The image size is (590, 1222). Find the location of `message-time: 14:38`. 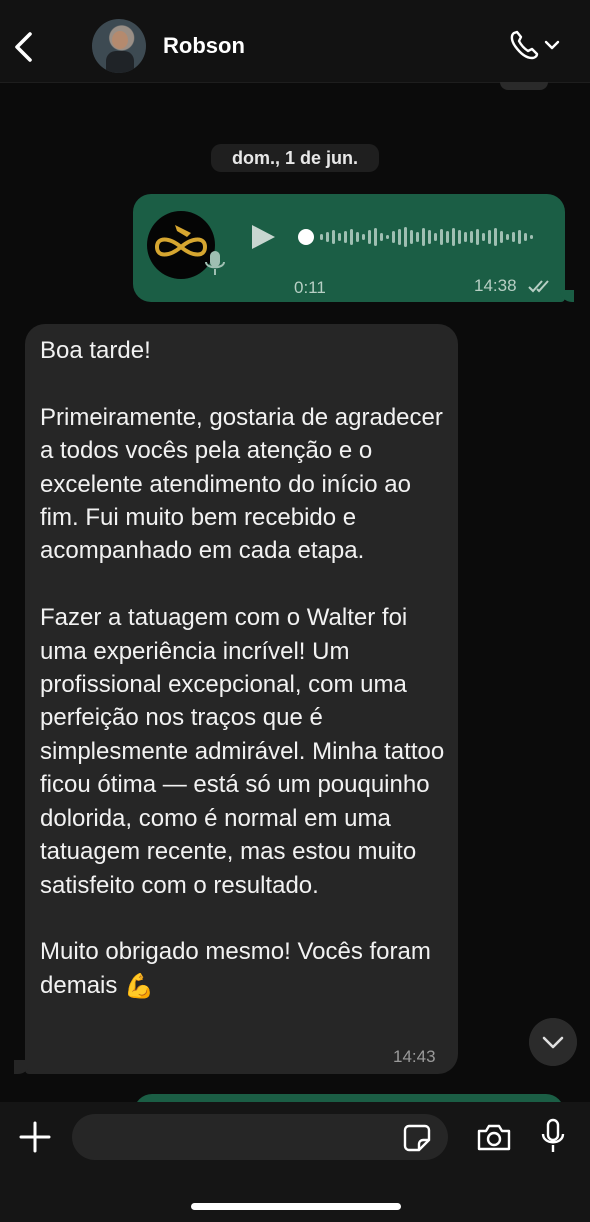

message-time: 14:38 is located at coordinates (495, 285).